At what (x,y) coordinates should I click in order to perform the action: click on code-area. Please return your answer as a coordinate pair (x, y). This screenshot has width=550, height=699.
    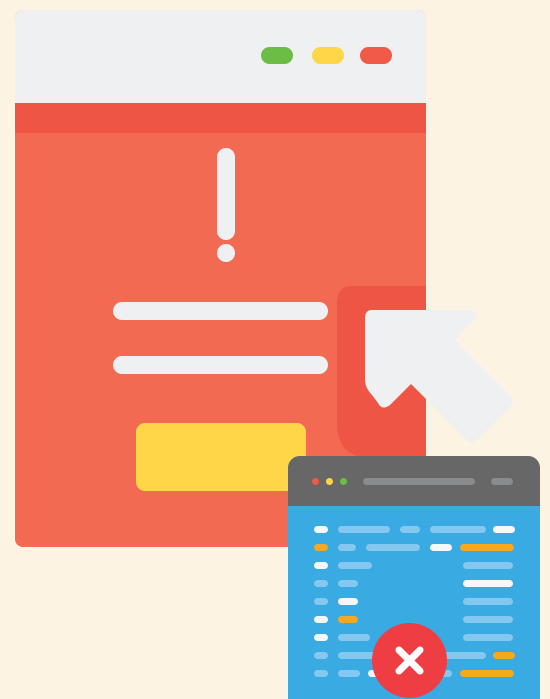
    Looking at the image, I should click on (414, 602).